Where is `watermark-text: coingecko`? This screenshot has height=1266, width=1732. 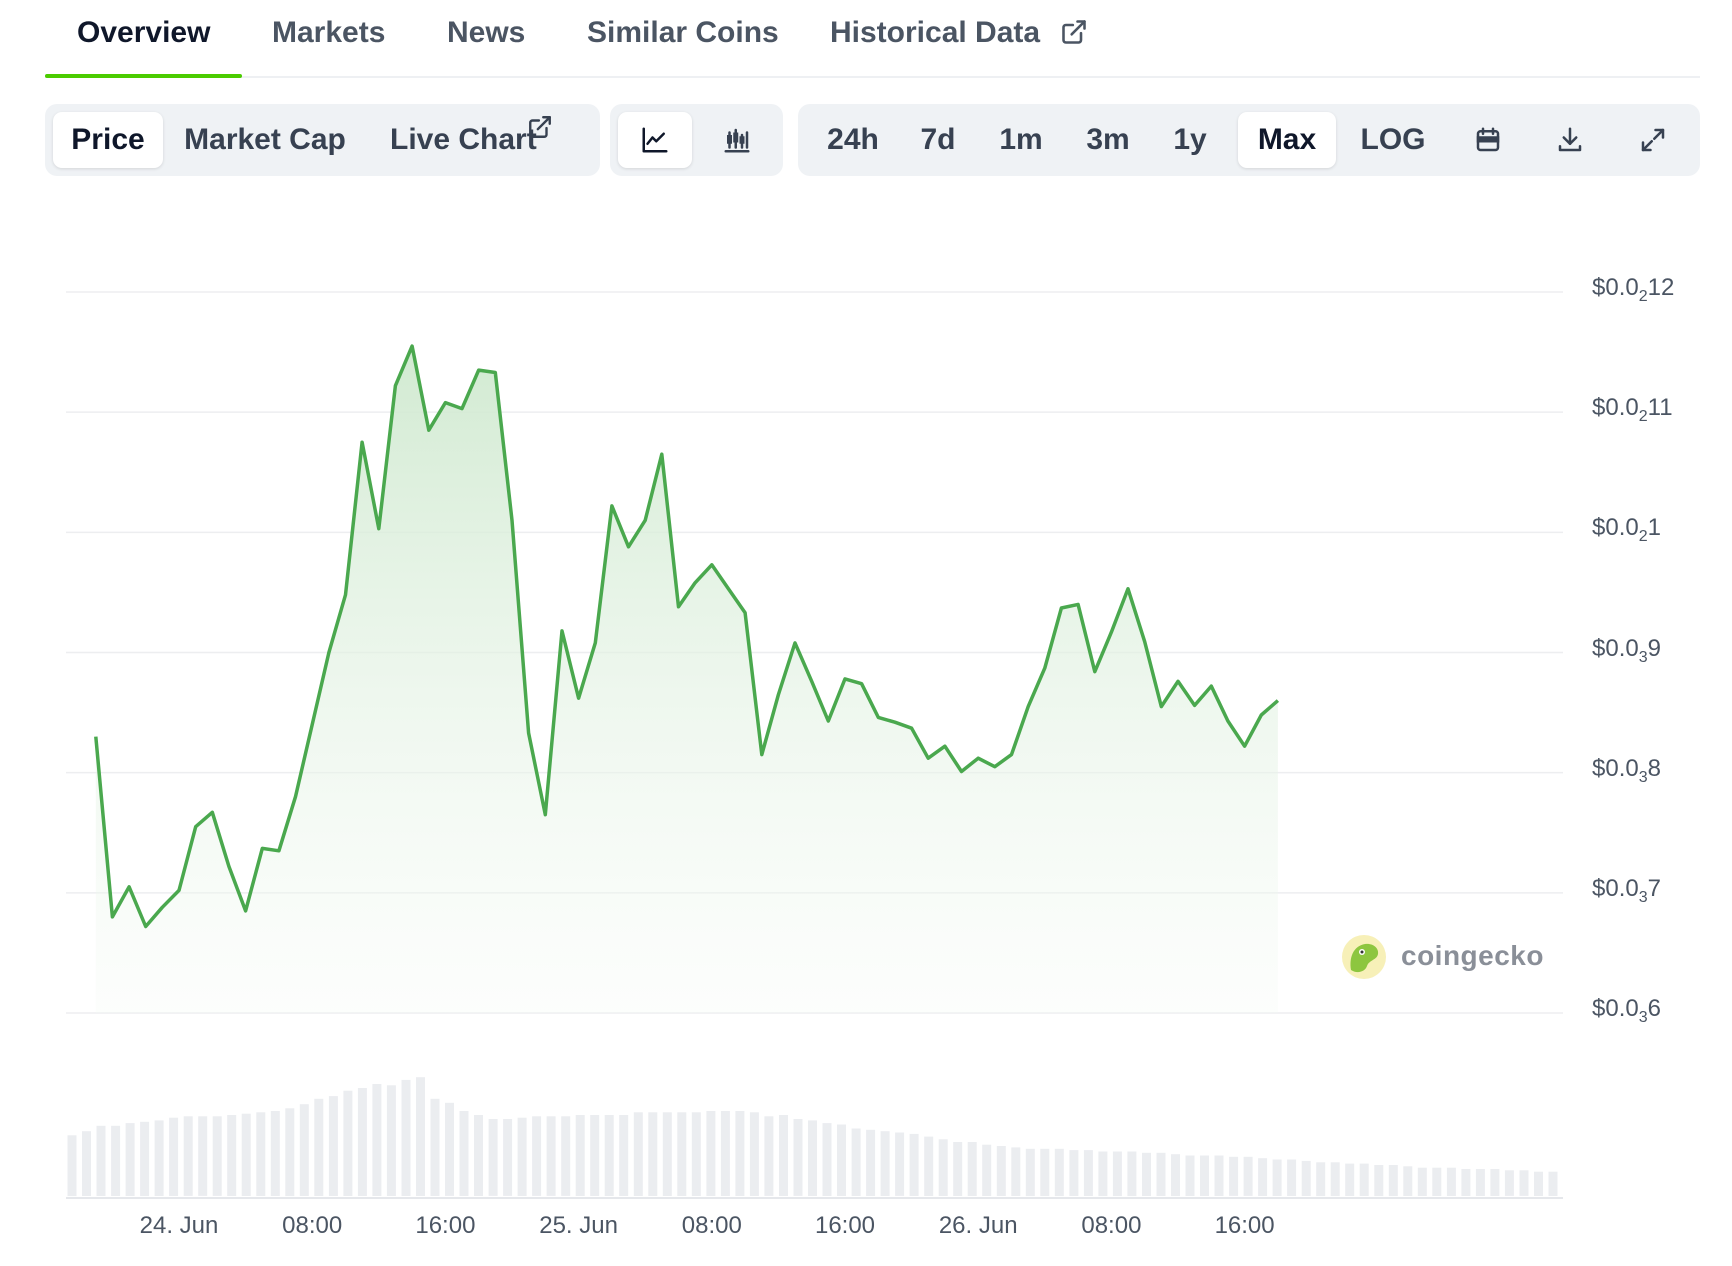
watermark-text: coingecko is located at coordinates (1472, 955).